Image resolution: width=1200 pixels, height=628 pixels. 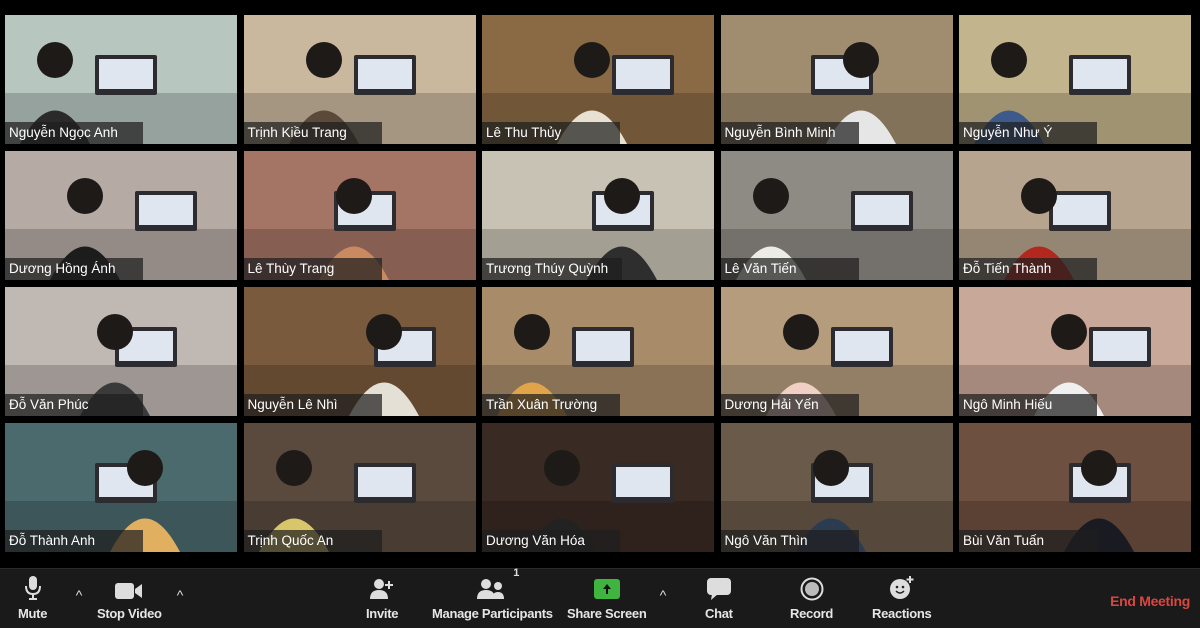 I want to click on participant-video-tile: Đỗ Thành Anh, so click(x=121, y=487).